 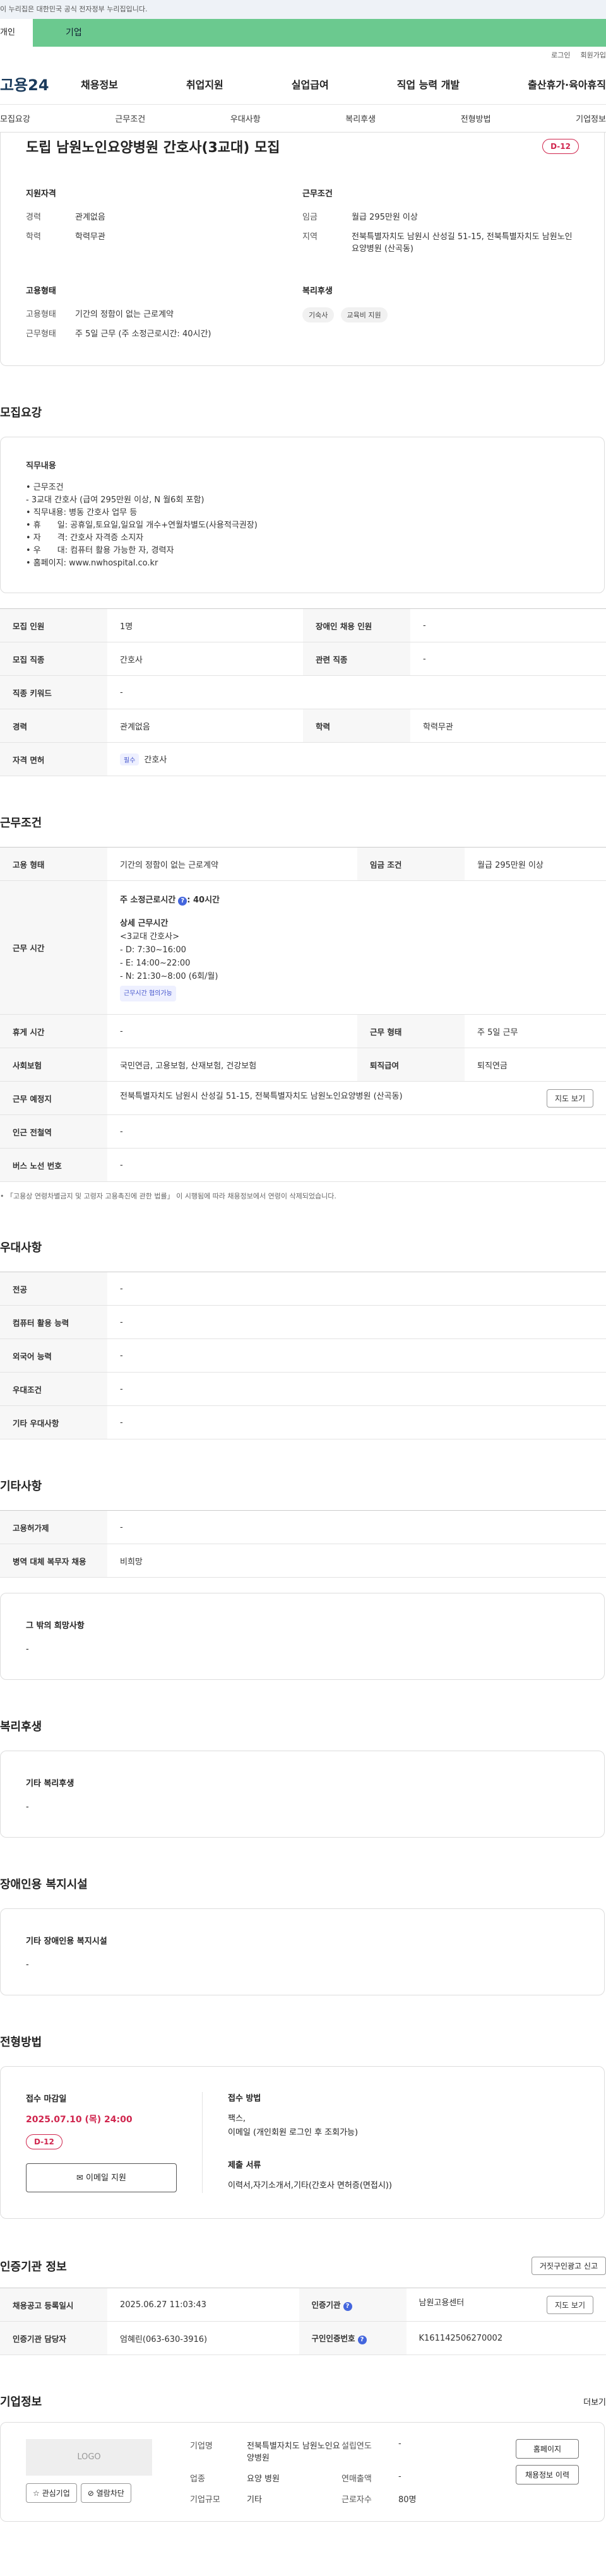 What do you see at coordinates (319, 33) in the screenshot?
I see `tab-company: 기업` at bounding box center [319, 33].